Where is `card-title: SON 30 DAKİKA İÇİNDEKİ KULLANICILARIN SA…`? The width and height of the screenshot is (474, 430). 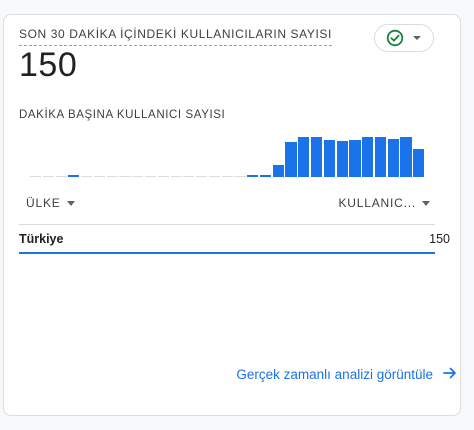
card-title: SON 30 DAKİKA İÇİNDEKİ KULLANICILARIN SA… is located at coordinates (175, 36).